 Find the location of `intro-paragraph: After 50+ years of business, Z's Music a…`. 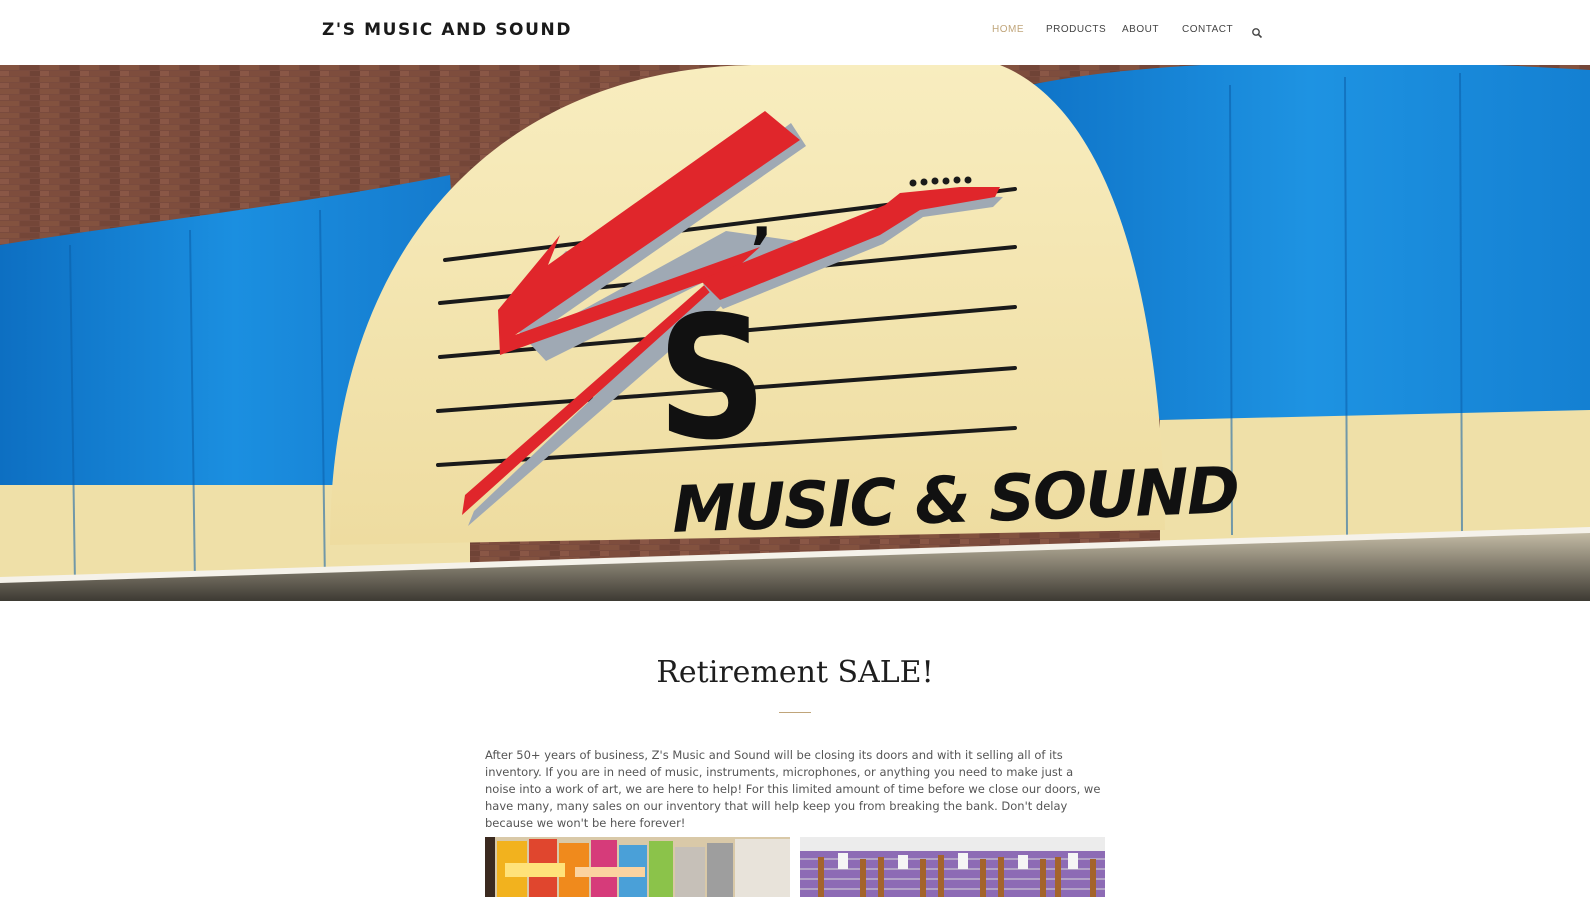

intro-paragraph: After 50+ years of business, Z's Music a… is located at coordinates (793, 789).